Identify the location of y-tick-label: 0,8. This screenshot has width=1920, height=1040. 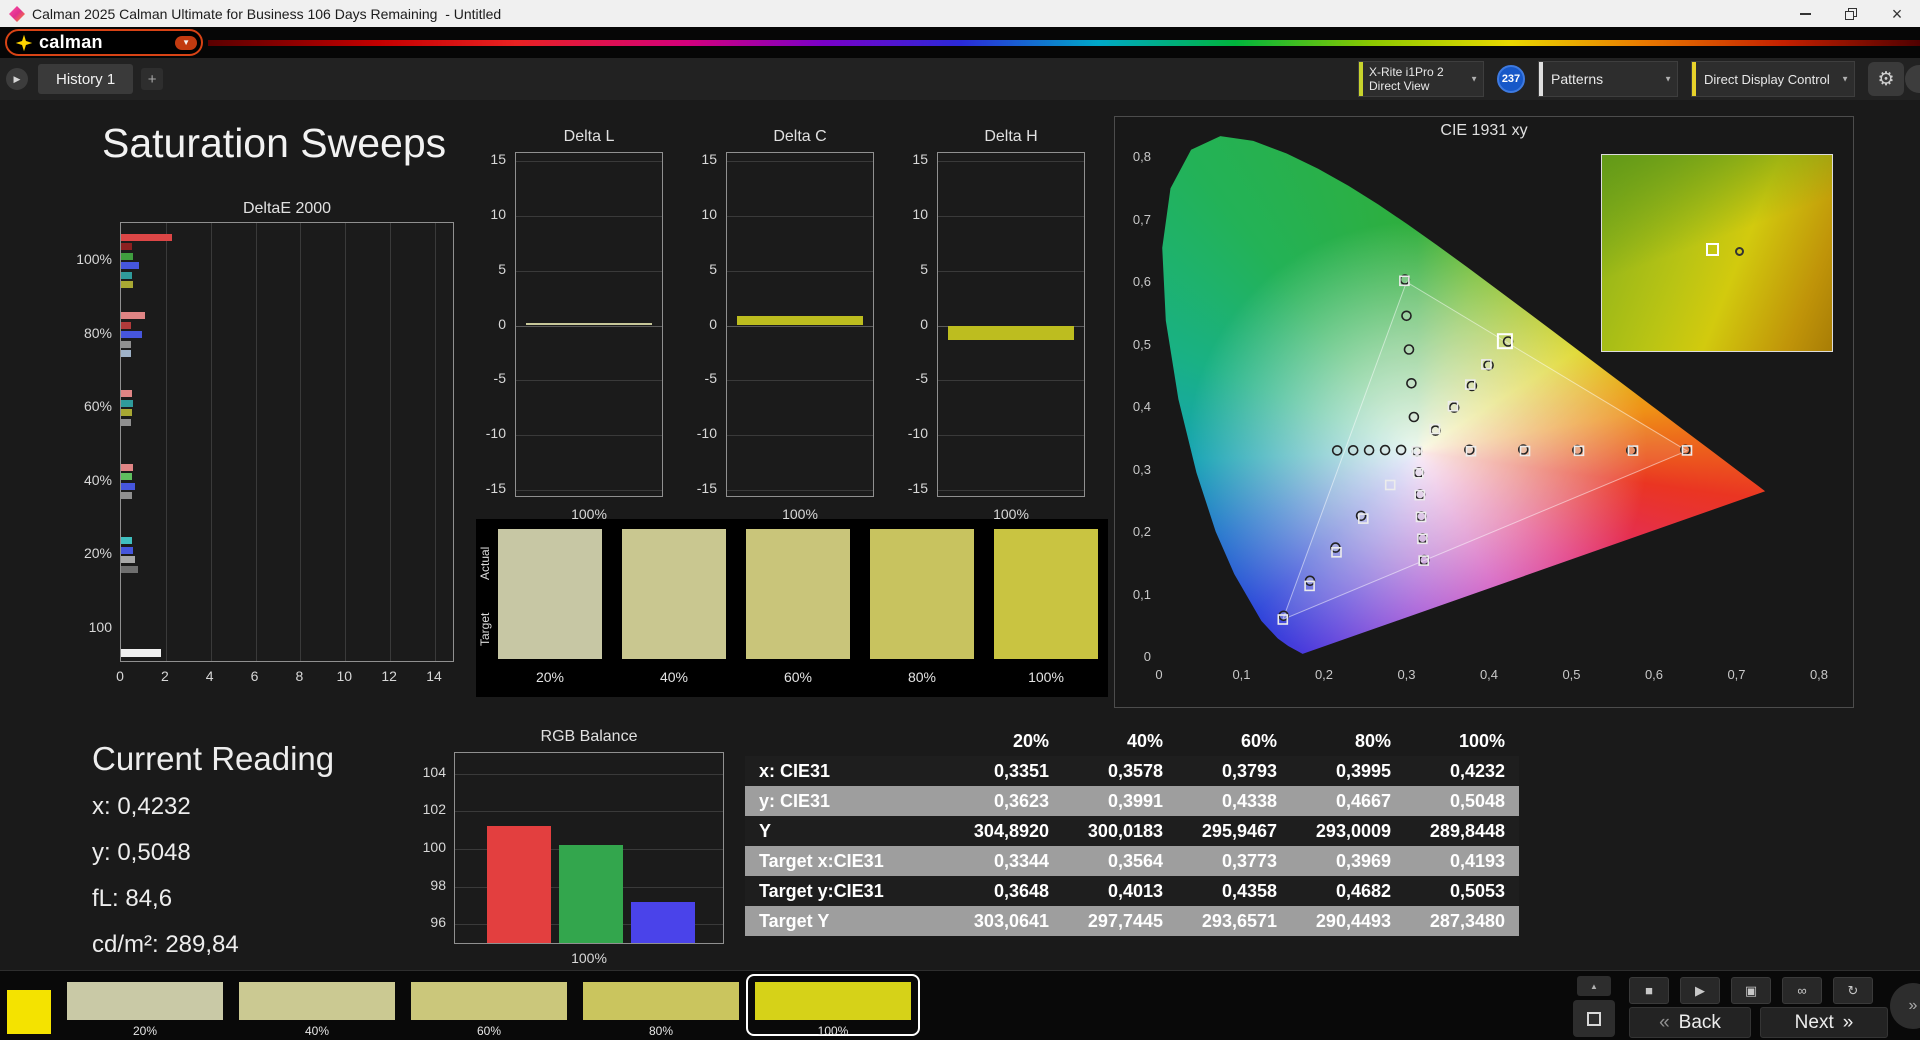
(1141, 156).